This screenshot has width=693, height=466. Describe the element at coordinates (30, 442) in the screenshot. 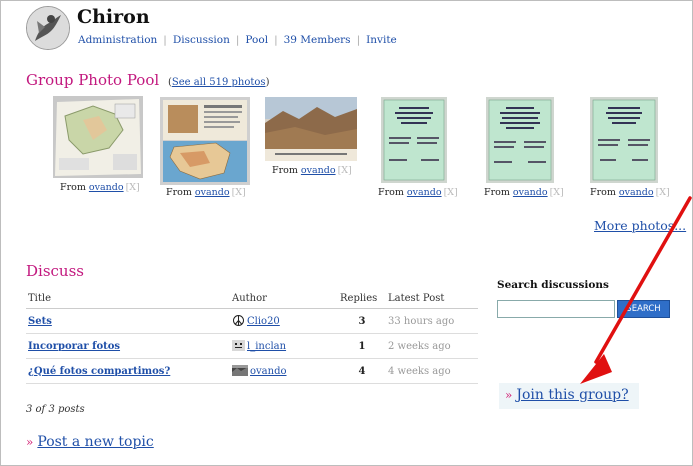

I see `double-chevron-icon: »` at that location.